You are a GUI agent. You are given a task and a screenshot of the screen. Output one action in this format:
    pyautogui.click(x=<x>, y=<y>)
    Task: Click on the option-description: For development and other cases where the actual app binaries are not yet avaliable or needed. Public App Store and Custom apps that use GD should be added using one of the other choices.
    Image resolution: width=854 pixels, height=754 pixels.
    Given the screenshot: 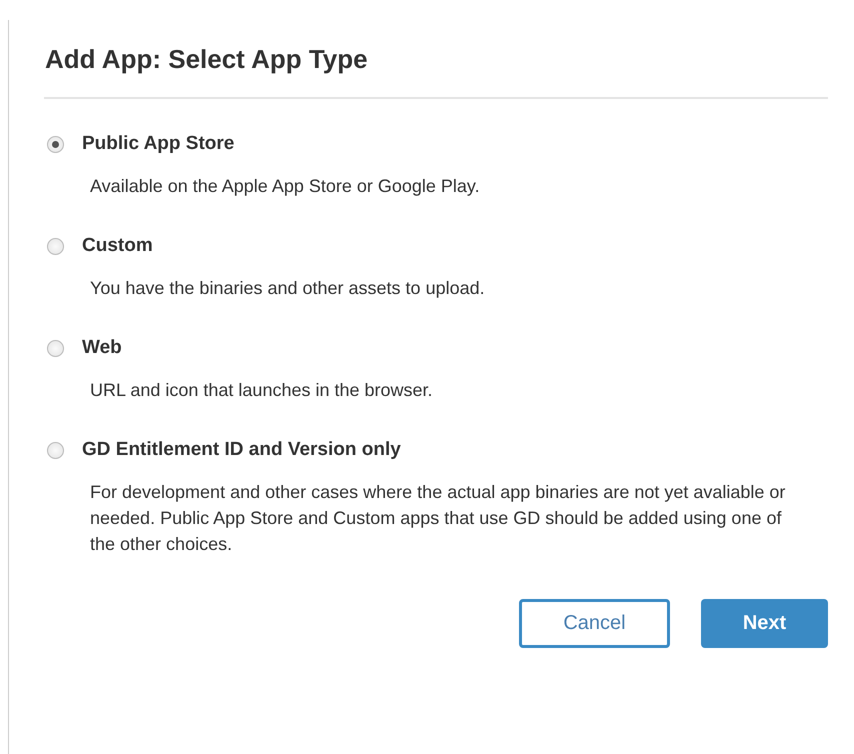 What is the action you would take?
    pyautogui.click(x=438, y=518)
    